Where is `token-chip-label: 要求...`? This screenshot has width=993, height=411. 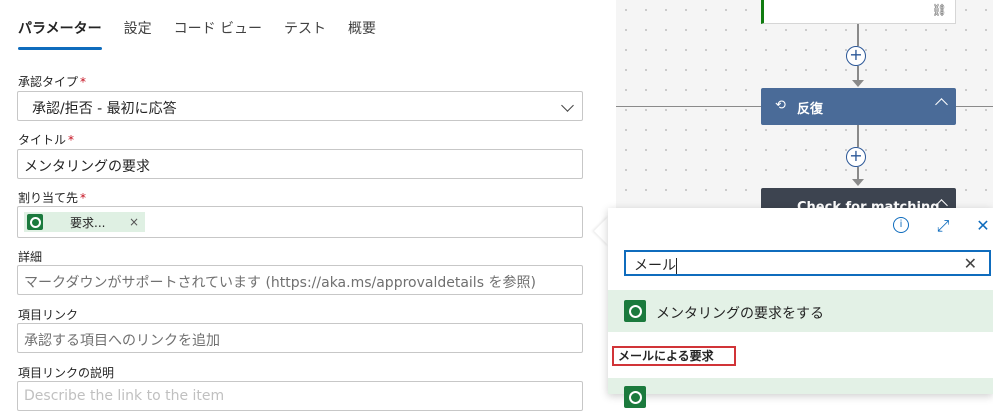
token-chip-label: 要求... is located at coordinates (88, 222).